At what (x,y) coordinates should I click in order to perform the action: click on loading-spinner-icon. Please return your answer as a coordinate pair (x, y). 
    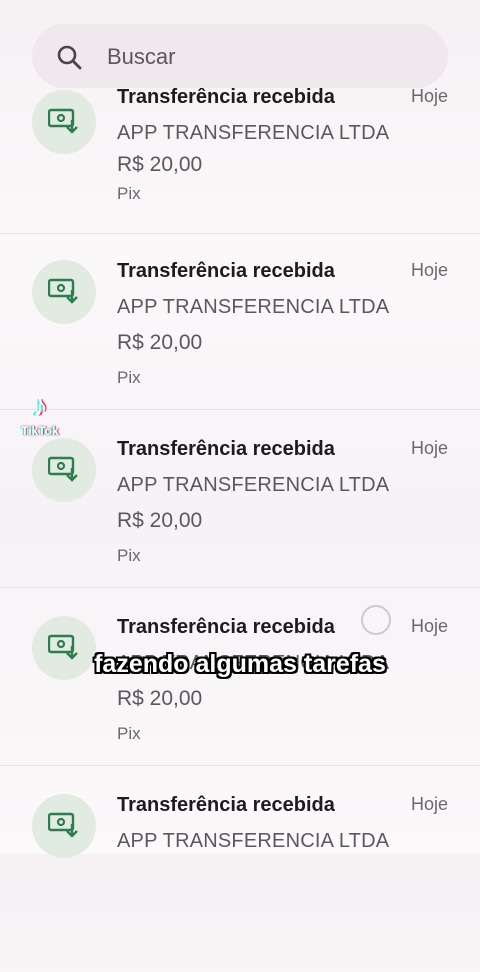
    Looking at the image, I should click on (376, 620).